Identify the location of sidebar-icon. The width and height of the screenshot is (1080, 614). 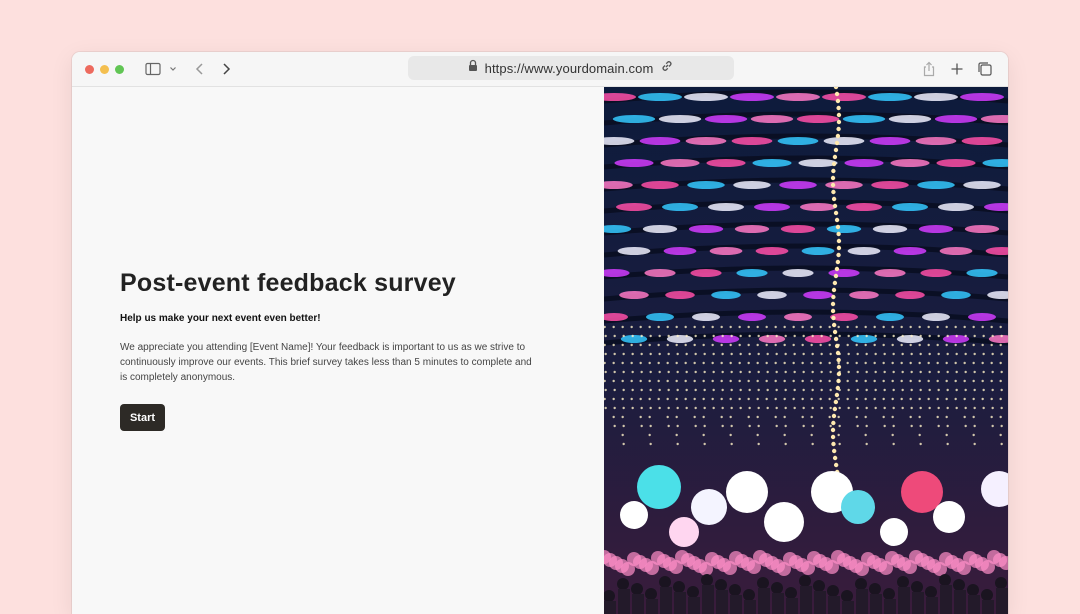
(153, 69).